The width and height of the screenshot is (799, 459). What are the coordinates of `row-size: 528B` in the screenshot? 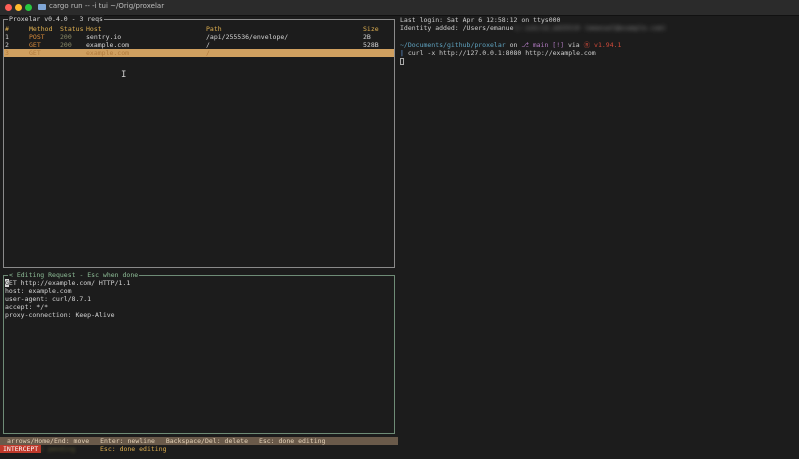 It's located at (371, 45).